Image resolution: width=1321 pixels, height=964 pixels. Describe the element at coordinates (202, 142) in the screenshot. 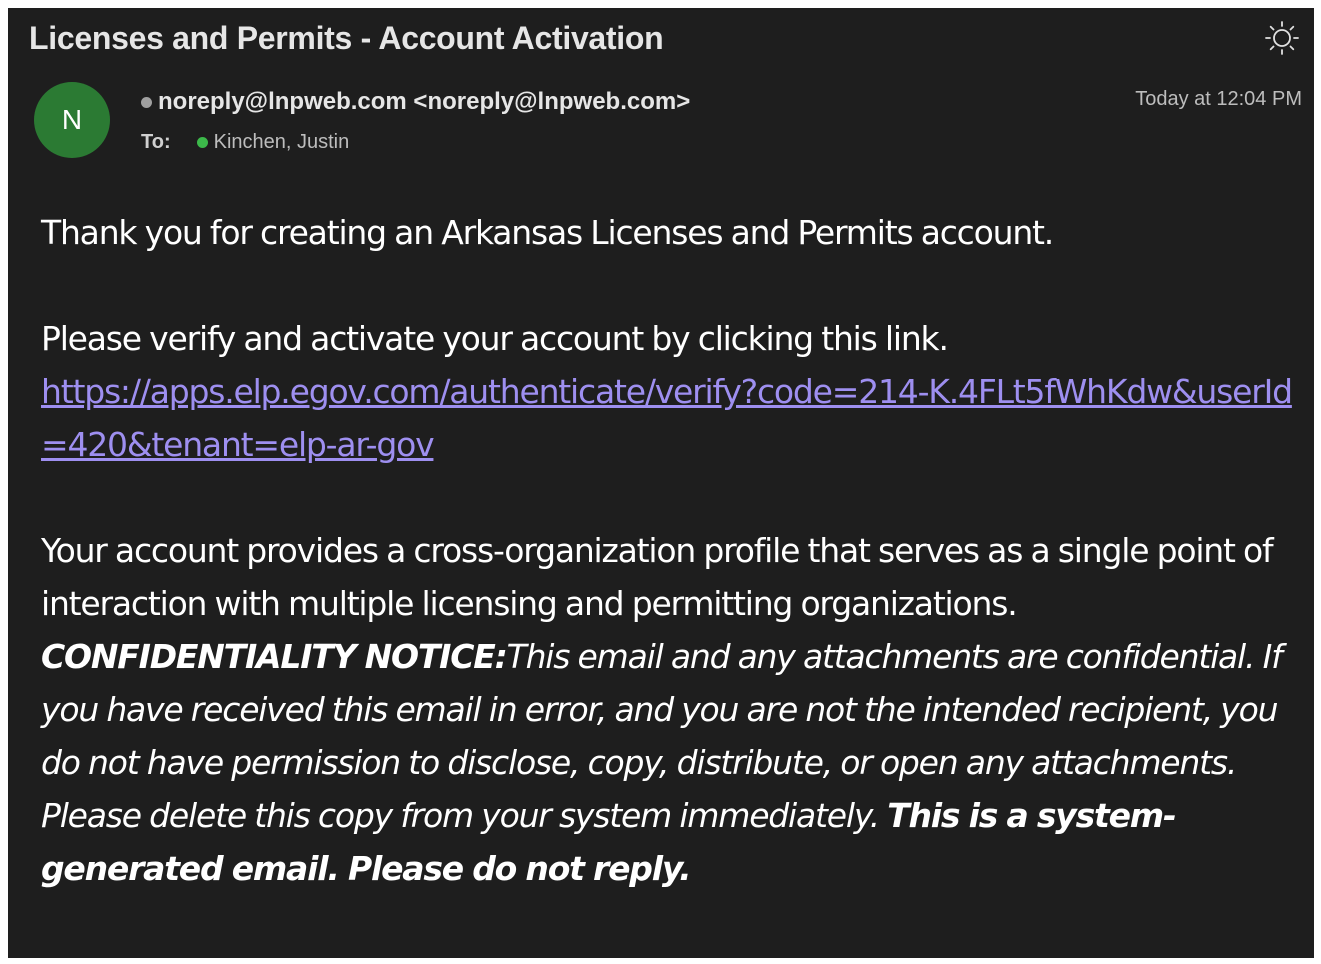

I see `recipient-status-dot-icon` at that location.